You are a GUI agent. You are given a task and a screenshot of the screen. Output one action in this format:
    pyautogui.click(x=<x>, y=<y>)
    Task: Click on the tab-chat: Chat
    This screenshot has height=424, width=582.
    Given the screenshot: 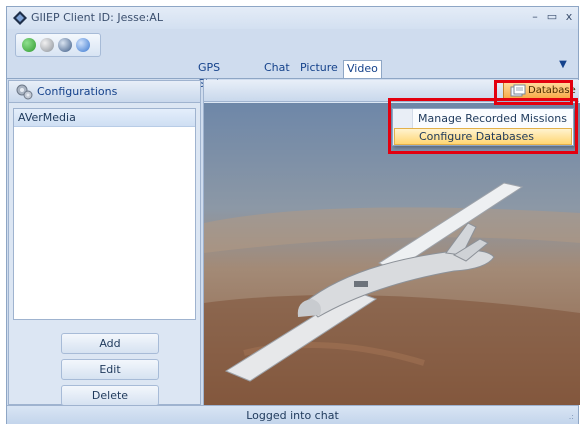 What is the action you would take?
    pyautogui.click(x=277, y=69)
    